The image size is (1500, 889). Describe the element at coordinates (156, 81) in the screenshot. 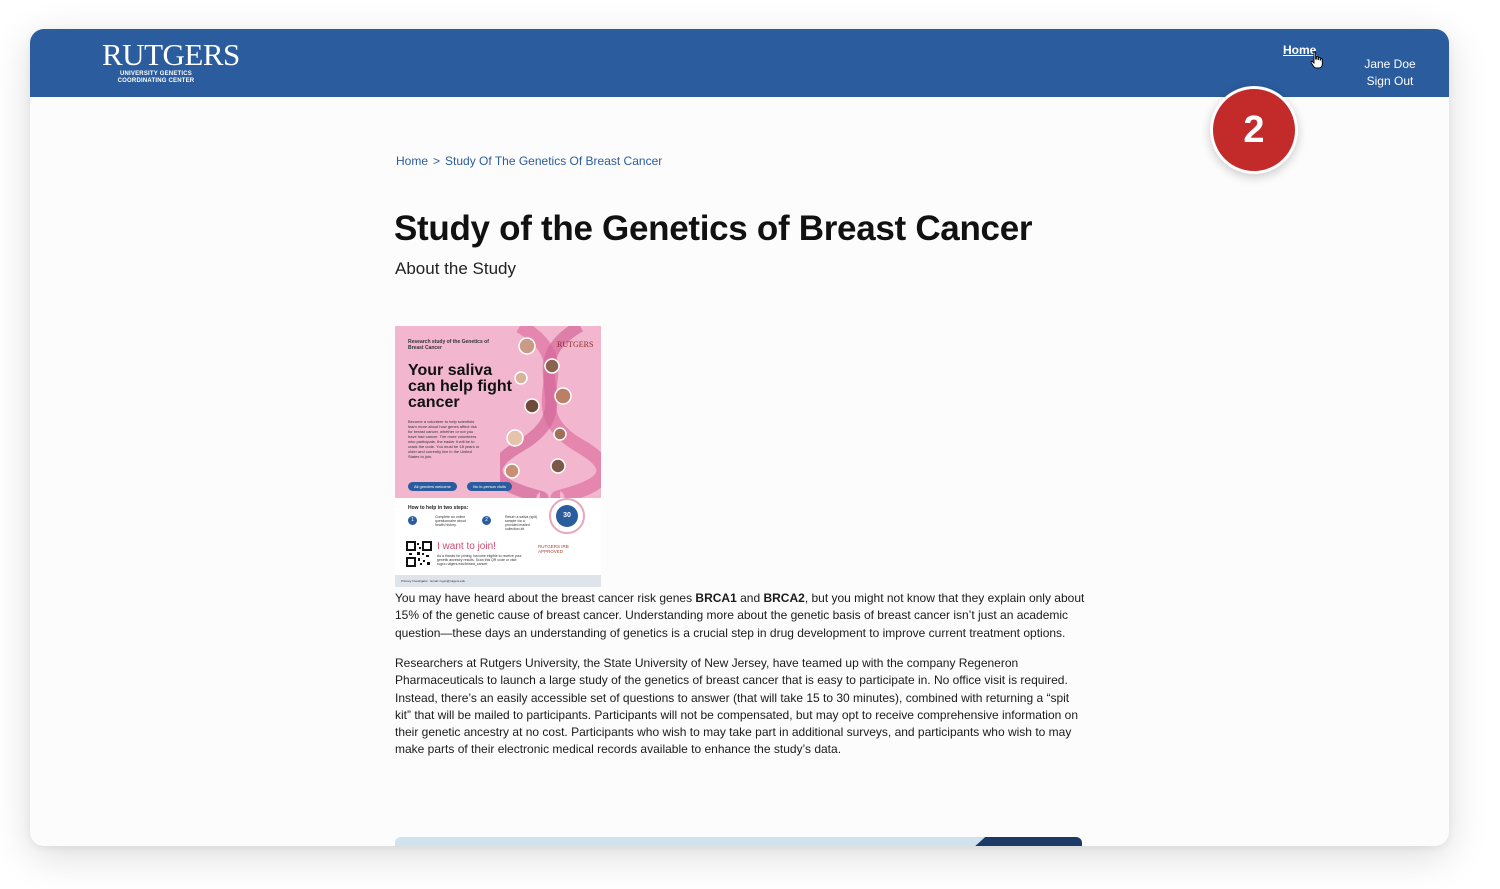

I see `logo-subtitle-line2: COORDINATING CENTER` at that location.